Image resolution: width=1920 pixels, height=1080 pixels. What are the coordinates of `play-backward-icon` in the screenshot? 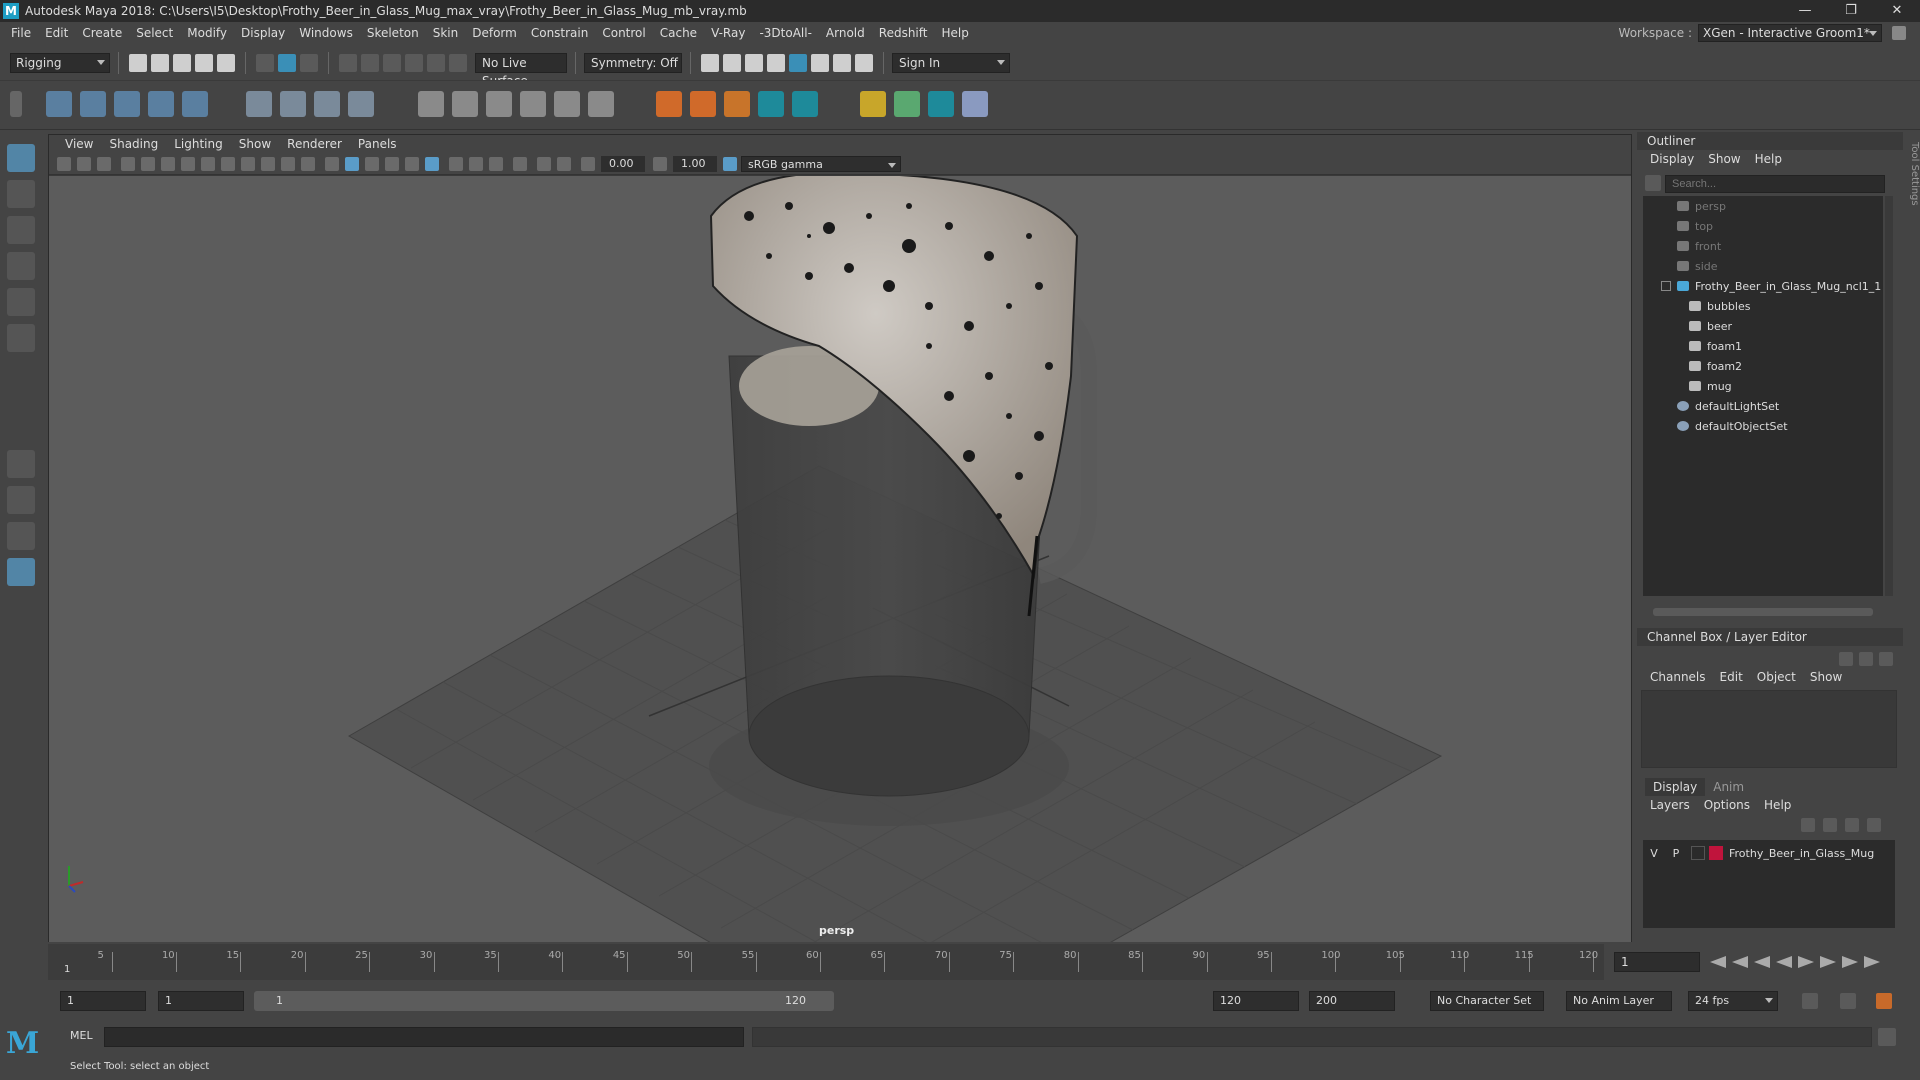 It's located at (1784, 962).